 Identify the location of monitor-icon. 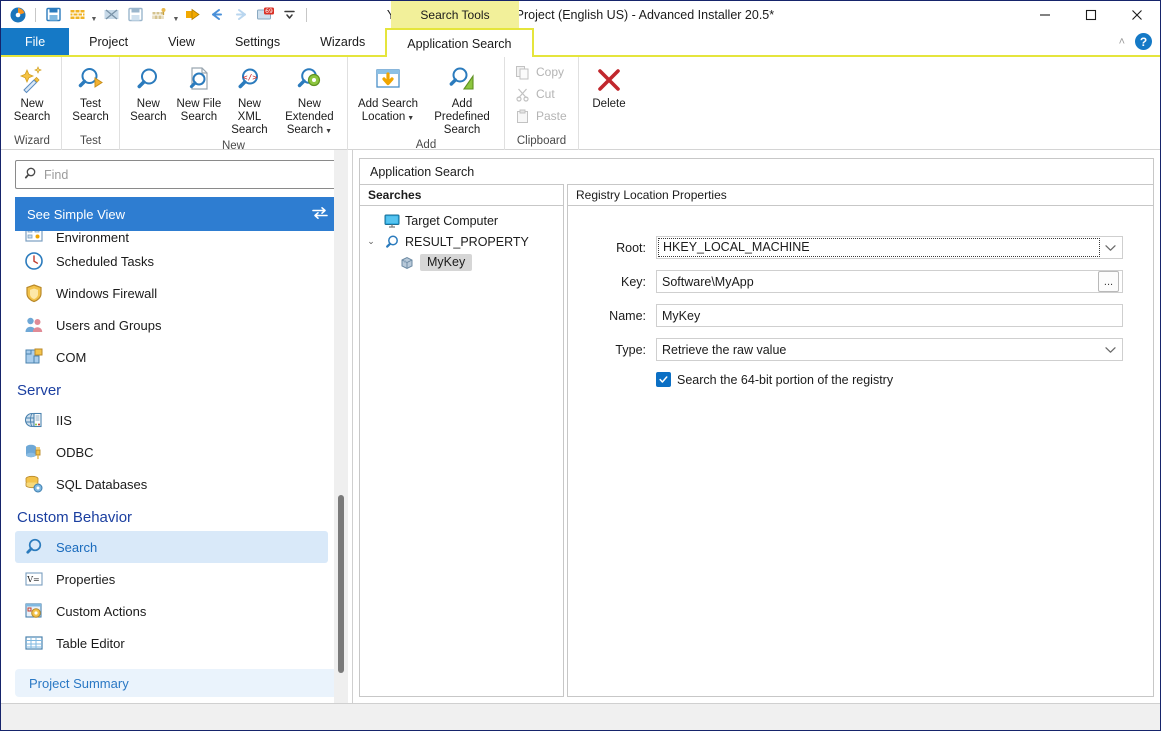
(391, 220).